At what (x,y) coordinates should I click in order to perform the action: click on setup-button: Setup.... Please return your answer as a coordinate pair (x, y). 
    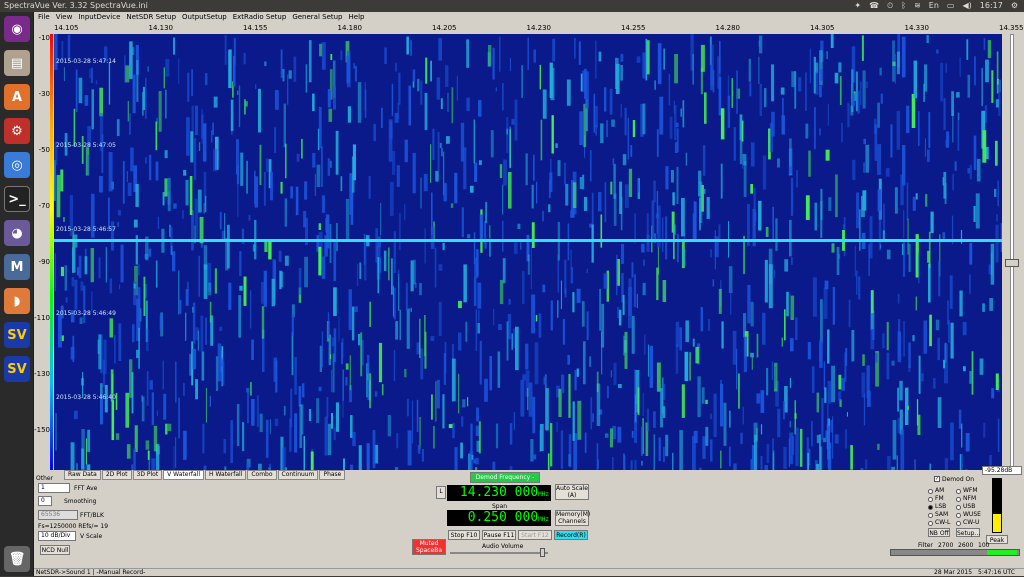
    Looking at the image, I should click on (968, 532).